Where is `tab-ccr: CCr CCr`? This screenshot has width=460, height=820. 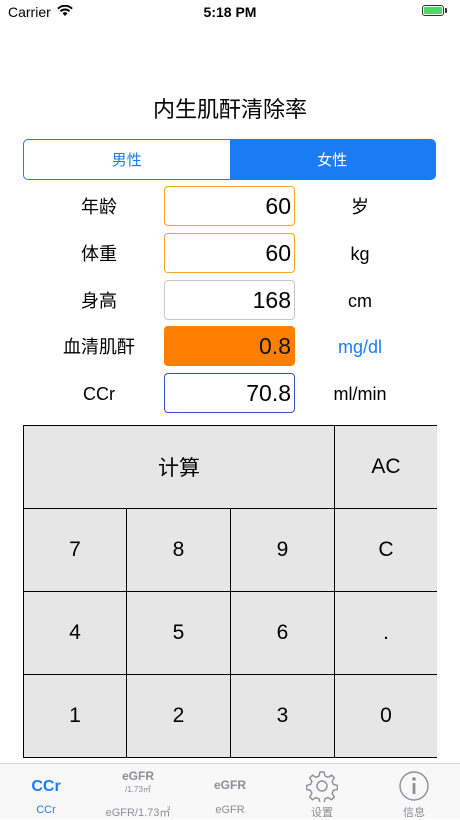 tab-ccr: CCr CCr is located at coordinates (46, 791).